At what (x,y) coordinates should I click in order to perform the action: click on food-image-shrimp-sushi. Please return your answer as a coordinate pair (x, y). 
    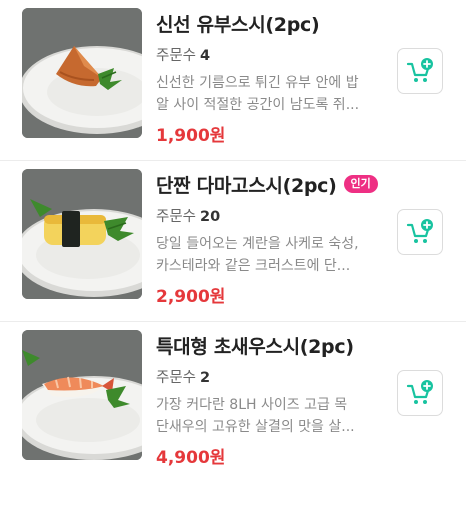
    Looking at the image, I should click on (82, 395).